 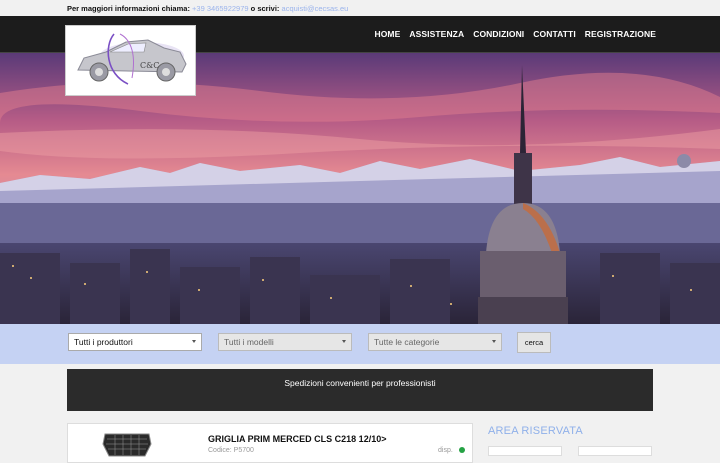 What do you see at coordinates (127, 445) in the screenshot?
I see `grille-thumbnail` at bounding box center [127, 445].